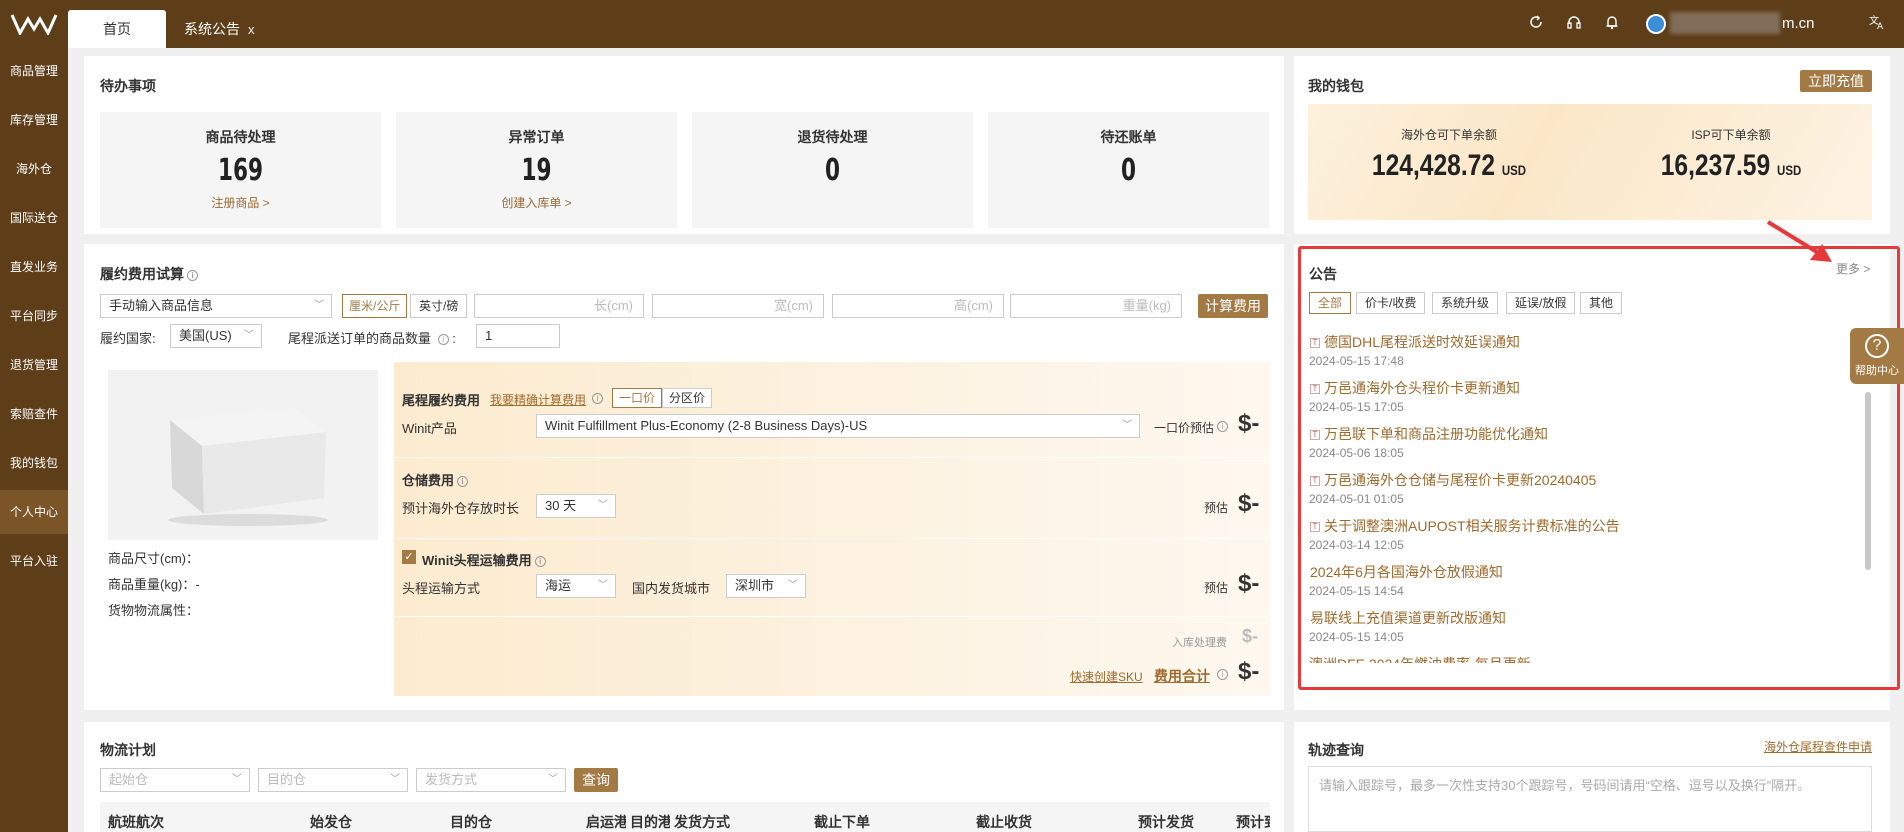 Image resolution: width=1904 pixels, height=832 pixels. Describe the element at coordinates (1233, 306) in the screenshot. I see `calculate-button: 计算费用` at that location.